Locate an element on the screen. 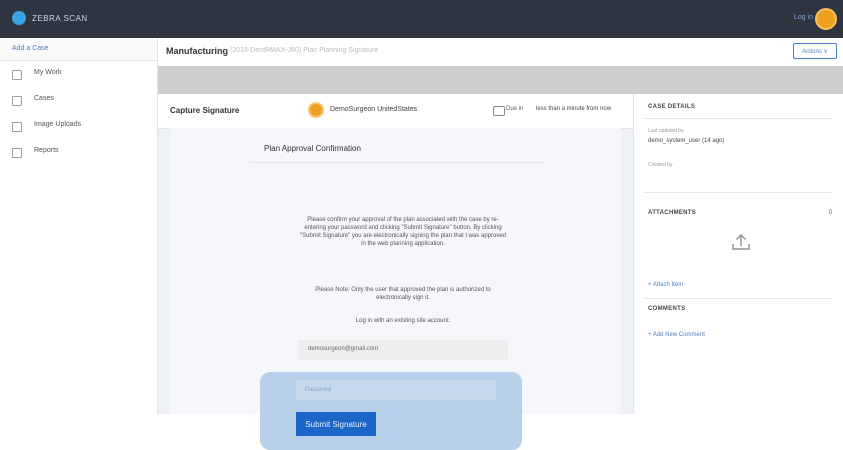 The height and width of the screenshot is (450, 843). submit-signature-button: Submit Signature is located at coordinates (336, 424).